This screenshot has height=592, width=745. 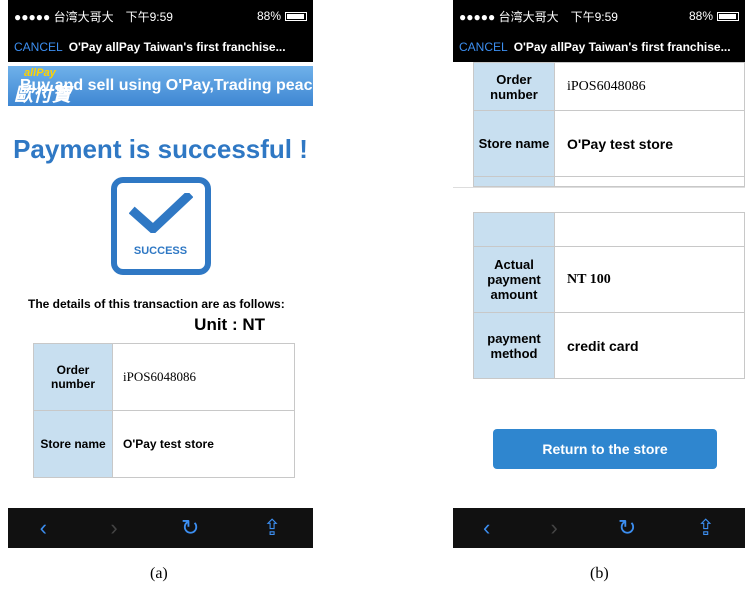 I want to click on caption-a: (a), so click(x=159, y=573).